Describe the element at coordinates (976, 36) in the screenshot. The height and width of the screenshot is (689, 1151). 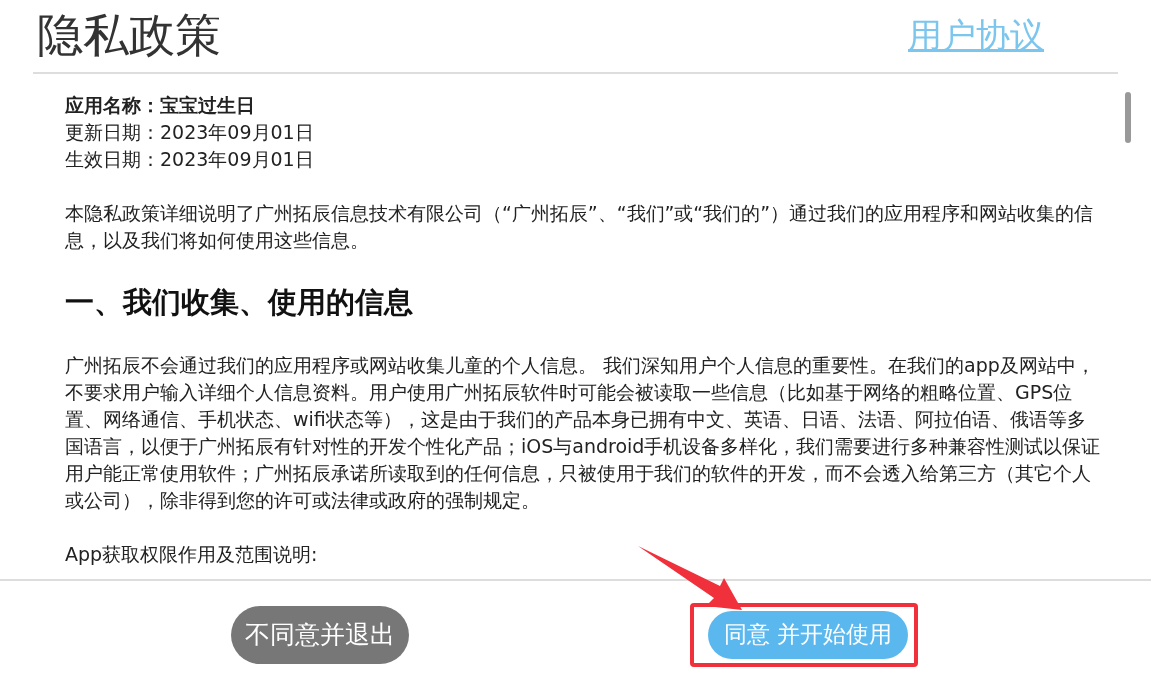
I see `user-agreement-link: 用户协议` at that location.